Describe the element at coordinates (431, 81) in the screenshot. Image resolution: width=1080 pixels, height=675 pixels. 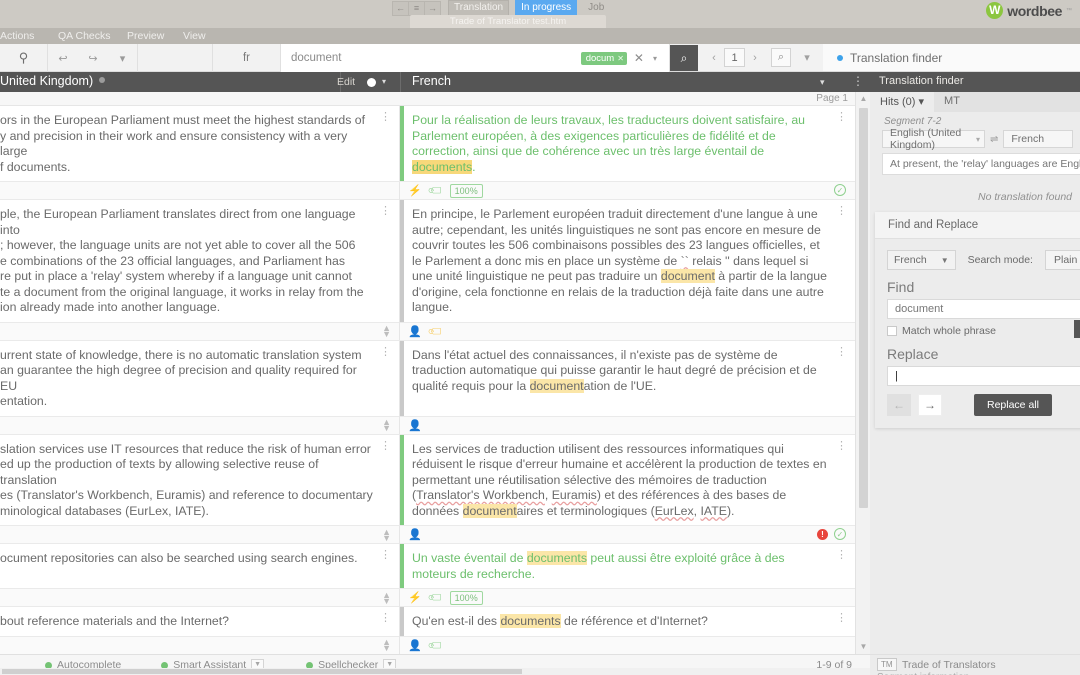
I see `target-language-label: French` at that location.